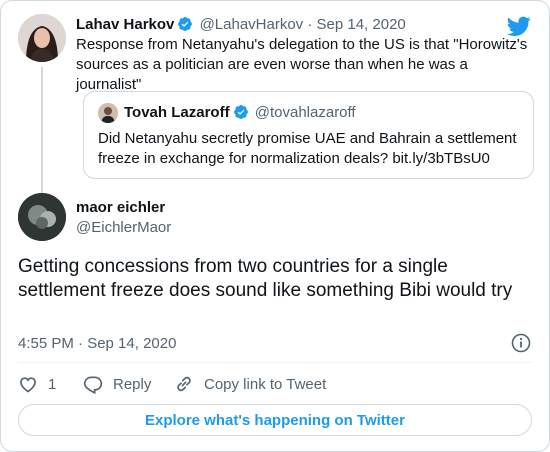 Image resolution: width=550 pixels, height=452 pixels. Describe the element at coordinates (265, 384) in the screenshot. I see `copy-link-label: Copy link to Tweet` at that location.